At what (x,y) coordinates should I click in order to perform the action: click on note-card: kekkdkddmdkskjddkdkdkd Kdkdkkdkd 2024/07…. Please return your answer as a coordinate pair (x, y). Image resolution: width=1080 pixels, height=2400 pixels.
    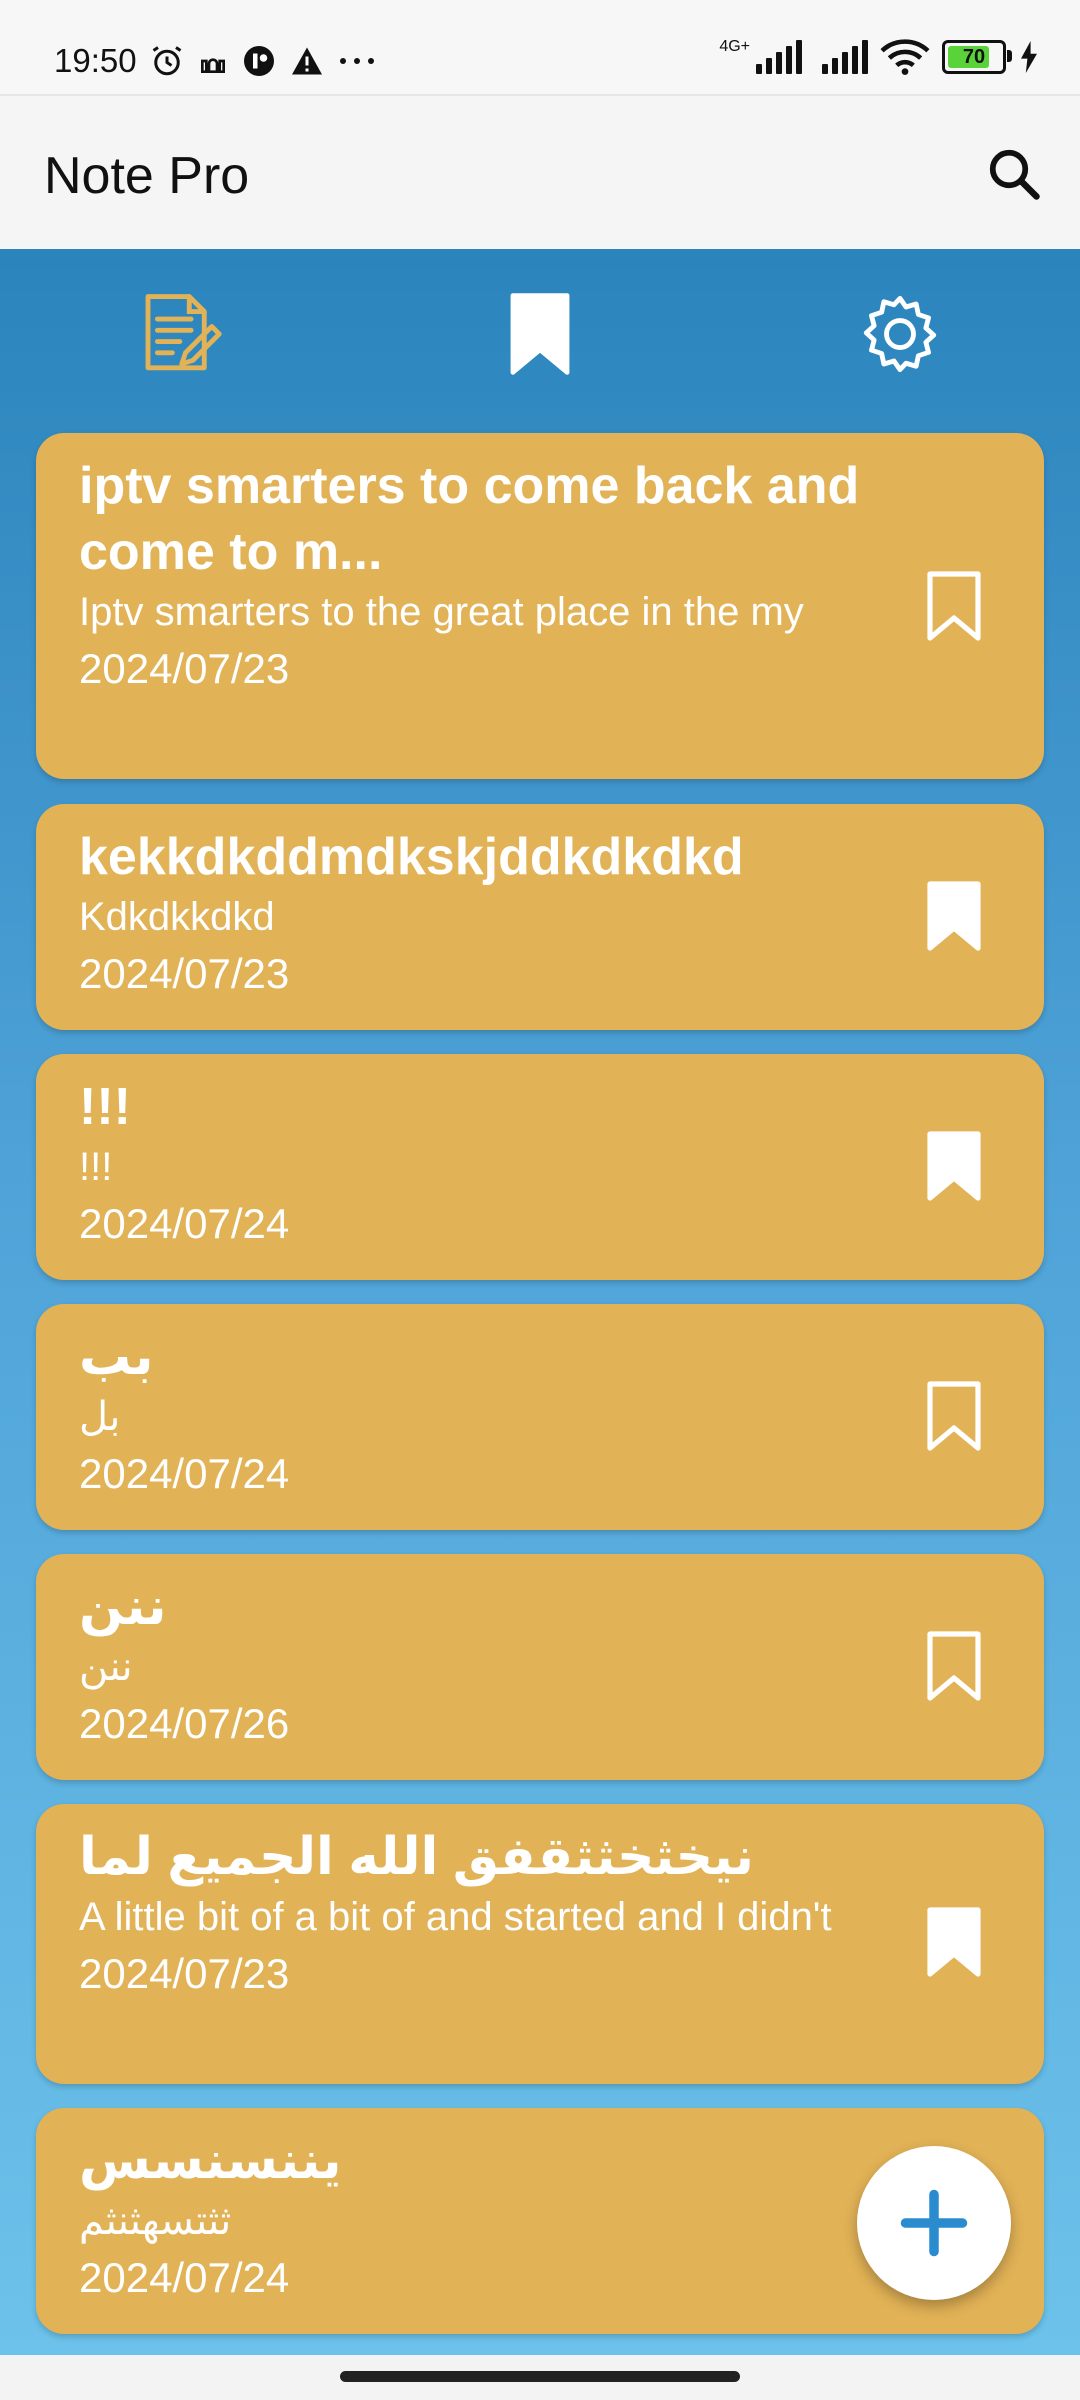
    Looking at the image, I should click on (540, 917).